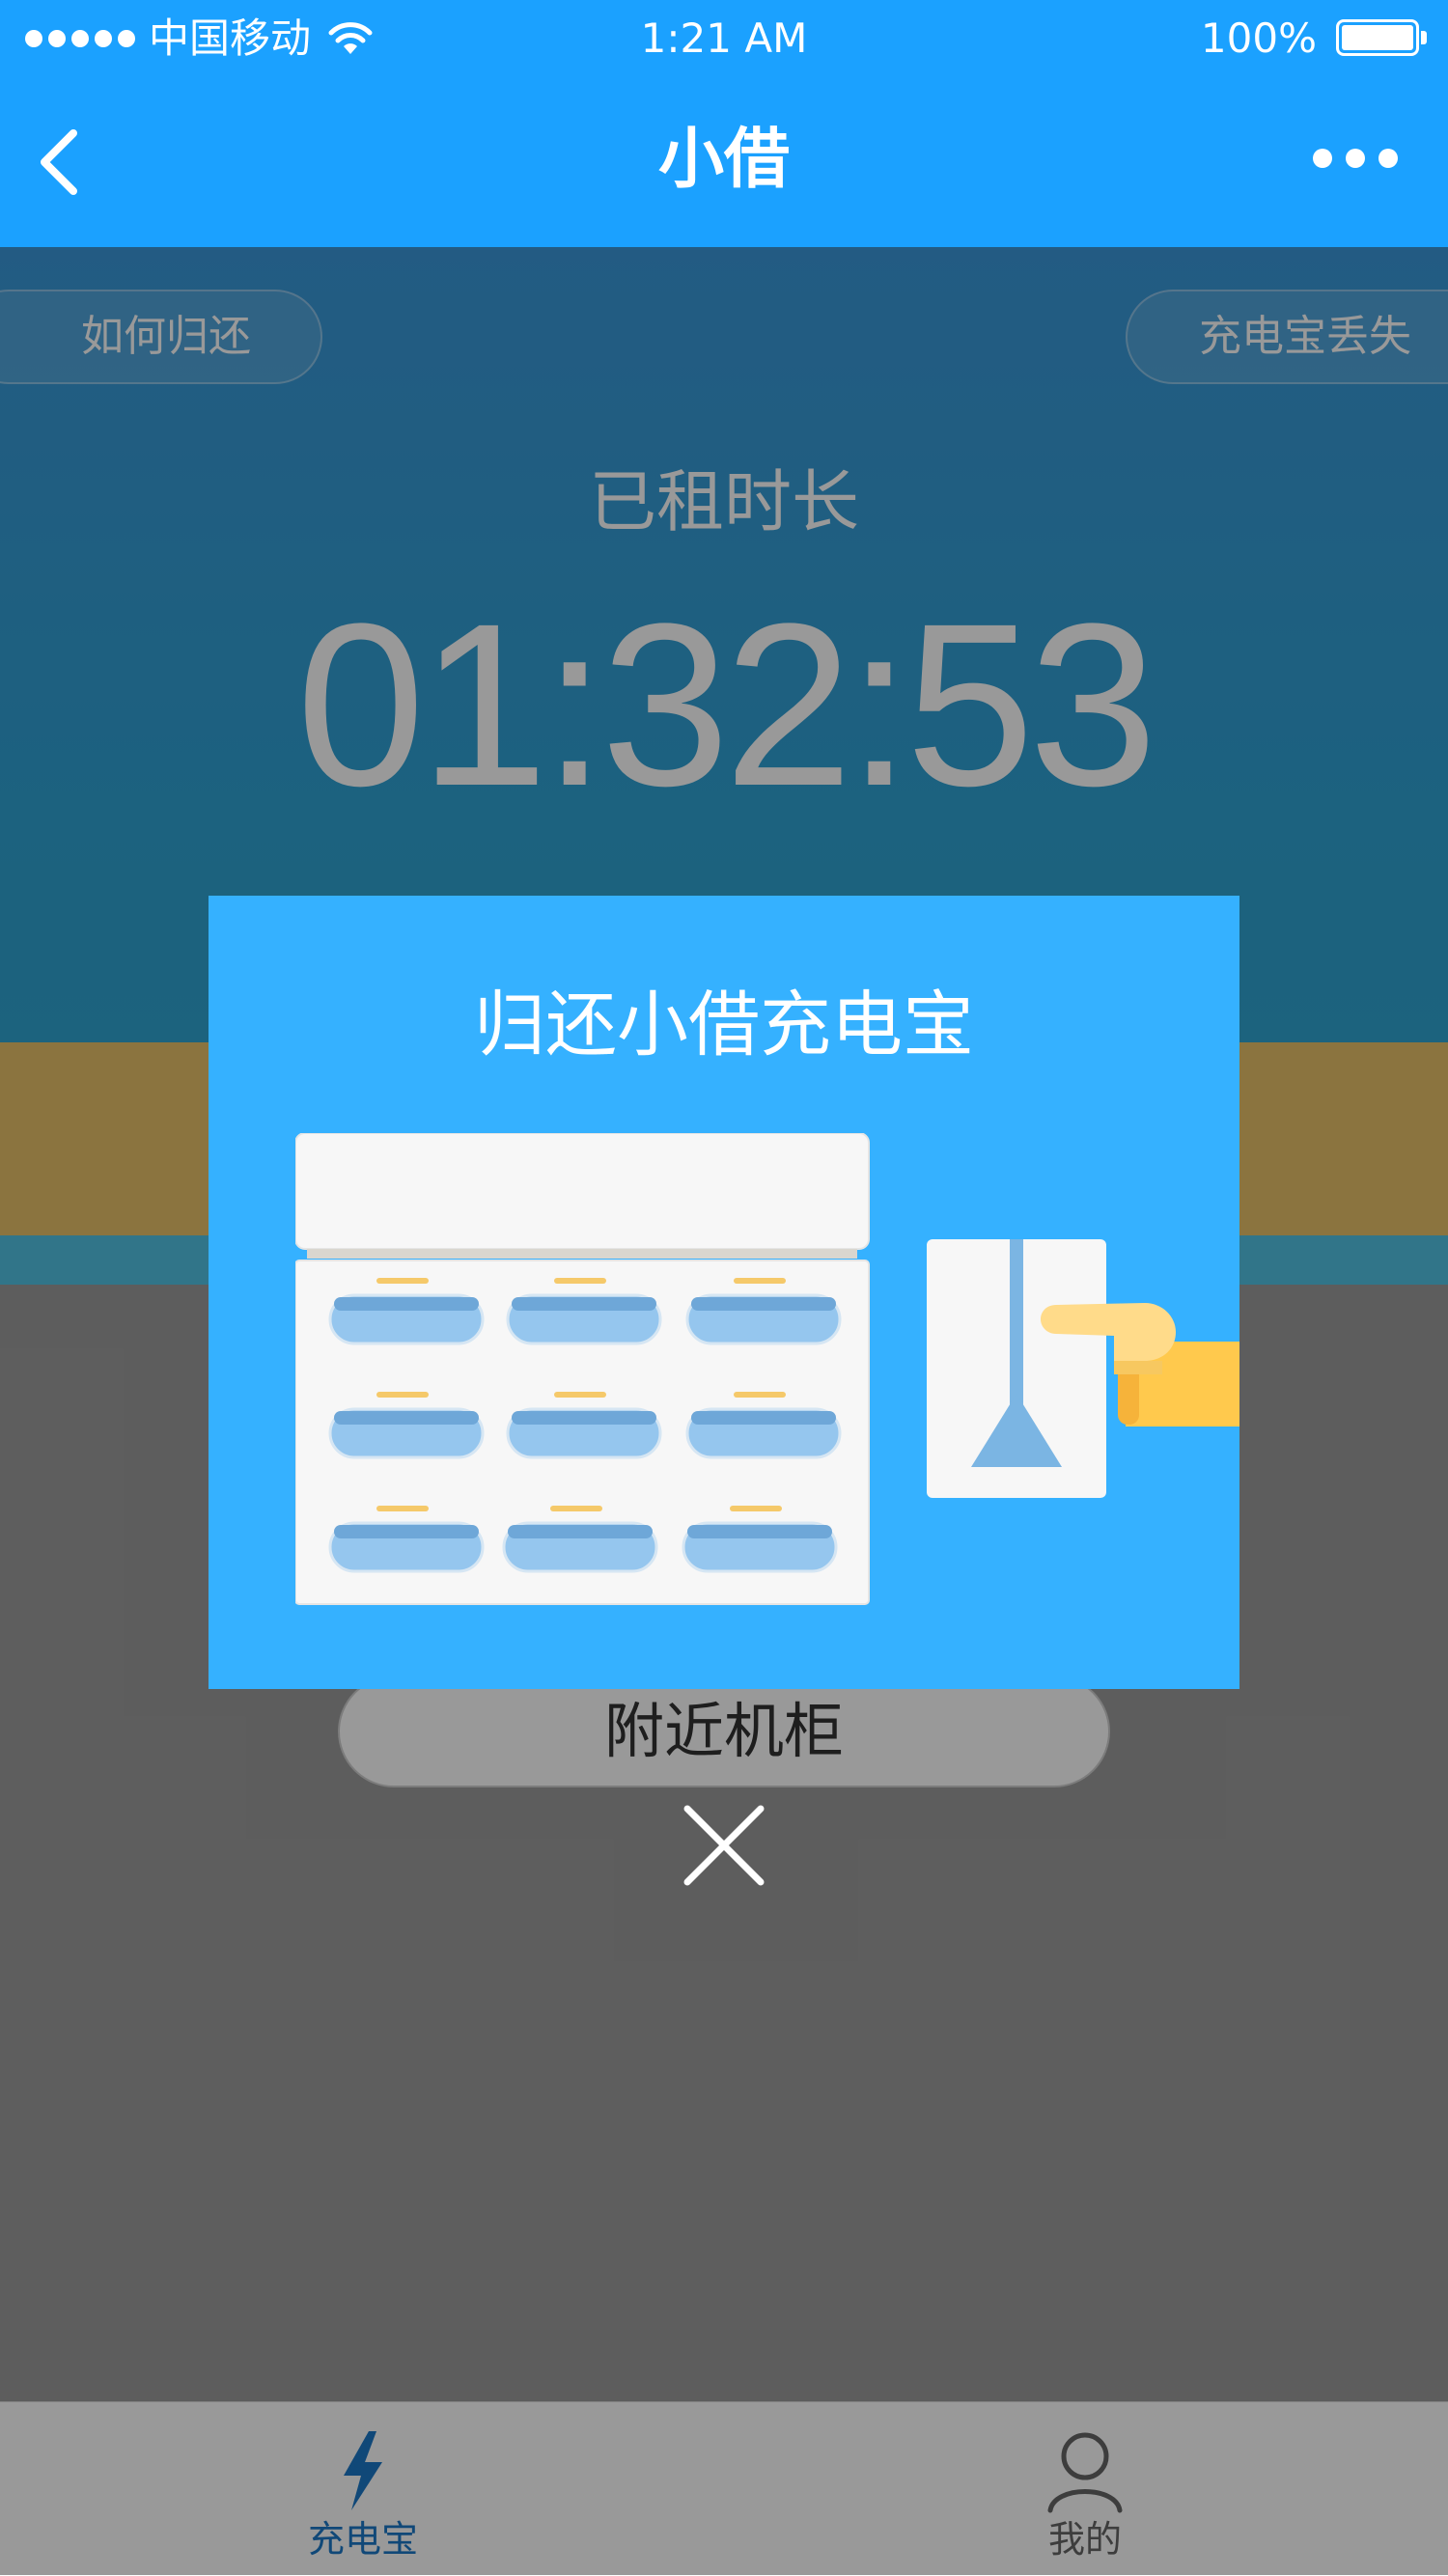 The image size is (1448, 2576). What do you see at coordinates (1355, 158) in the screenshot?
I see `ellipsis-icon` at bounding box center [1355, 158].